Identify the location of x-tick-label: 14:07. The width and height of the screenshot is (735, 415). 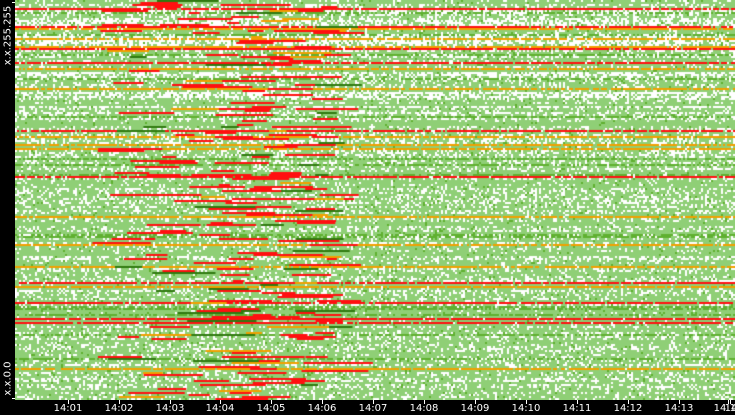
(373, 408).